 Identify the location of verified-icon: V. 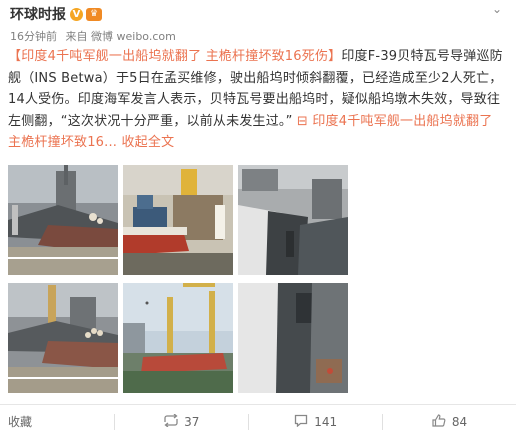
(76, 14).